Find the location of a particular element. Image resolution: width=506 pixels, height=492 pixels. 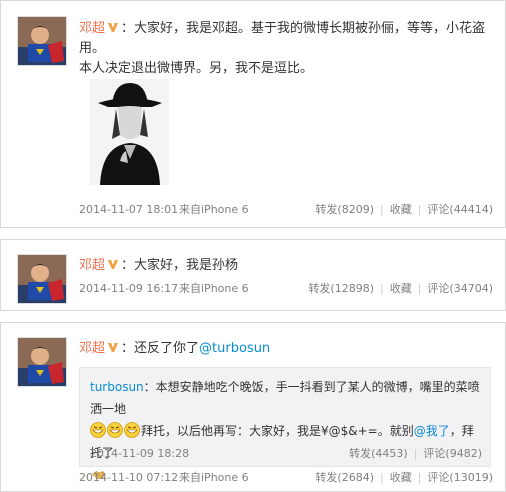

quoted-time: 2014-11-09 18:28 is located at coordinates (139, 453).